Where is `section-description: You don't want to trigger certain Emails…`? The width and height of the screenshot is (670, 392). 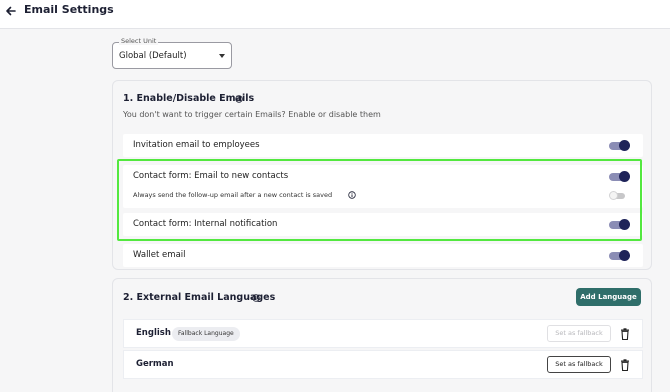
section-description: You don't want to trigger certain Emails… is located at coordinates (252, 114).